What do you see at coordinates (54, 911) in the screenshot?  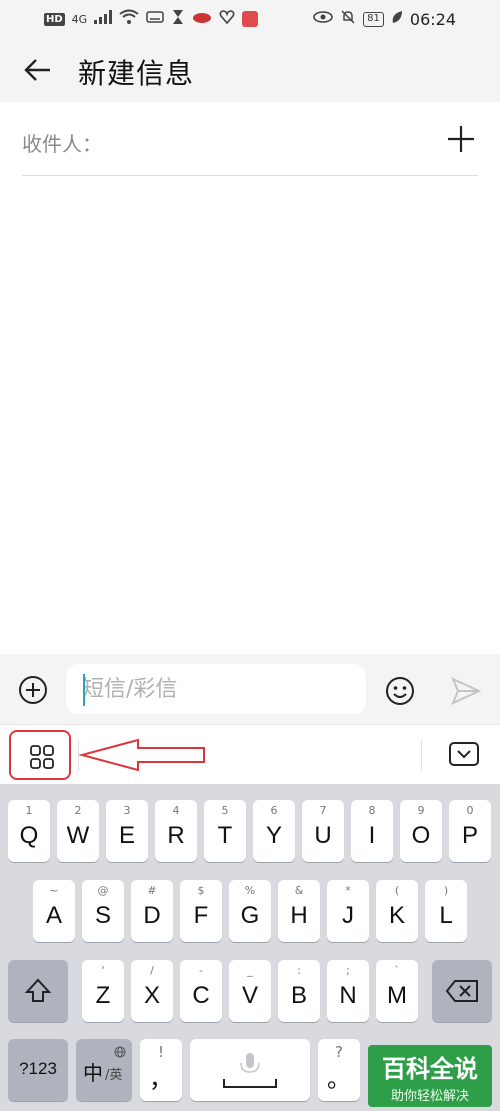 I see `key-a: ~ A` at bounding box center [54, 911].